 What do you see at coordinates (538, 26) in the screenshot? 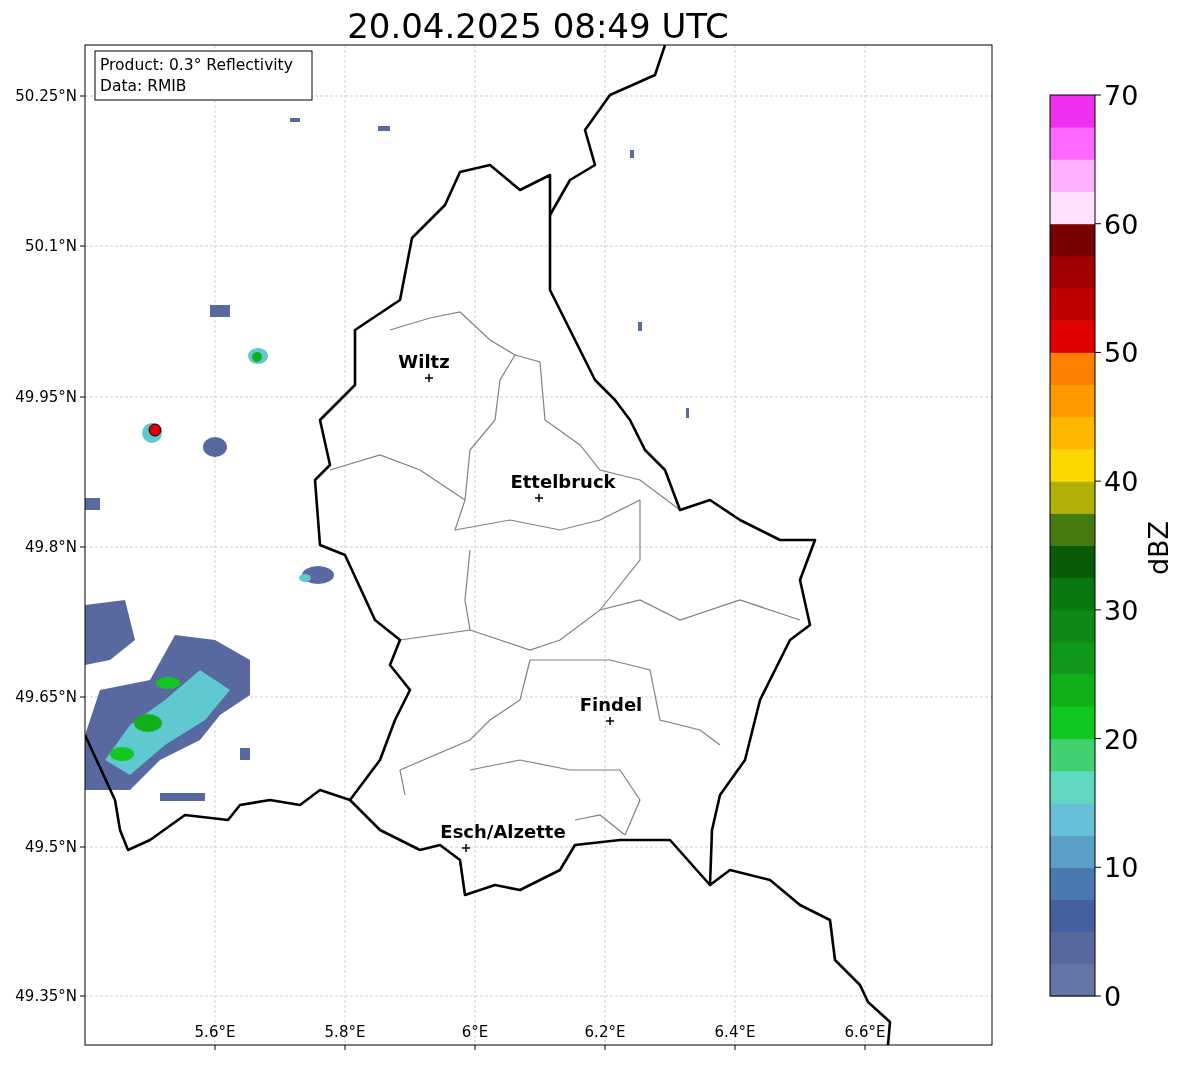
I see `map-title: 20.04.2025 08:49 UTC` at bounding box center [538, 26].